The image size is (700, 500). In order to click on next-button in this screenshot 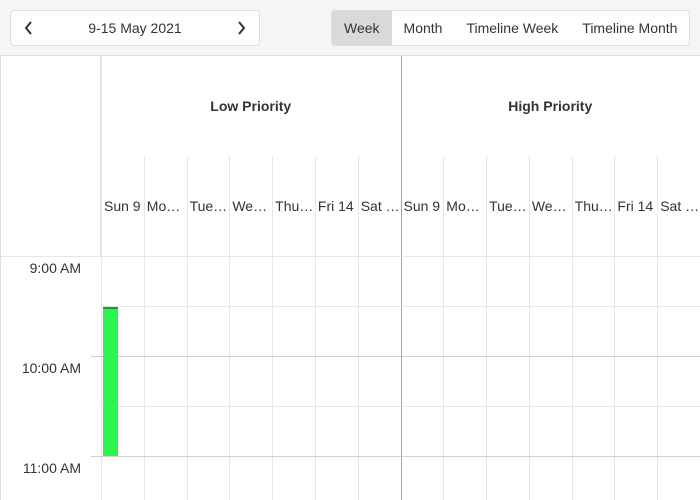, I will do `click(241, 28)`.